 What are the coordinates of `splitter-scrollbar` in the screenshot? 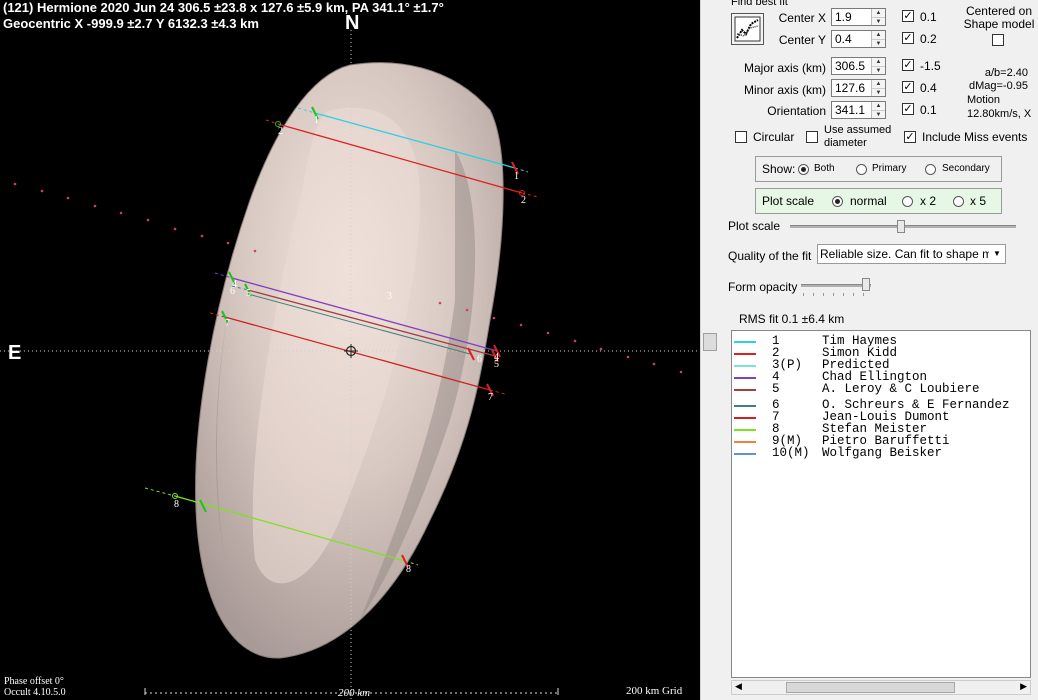 It's located at (709, 350).